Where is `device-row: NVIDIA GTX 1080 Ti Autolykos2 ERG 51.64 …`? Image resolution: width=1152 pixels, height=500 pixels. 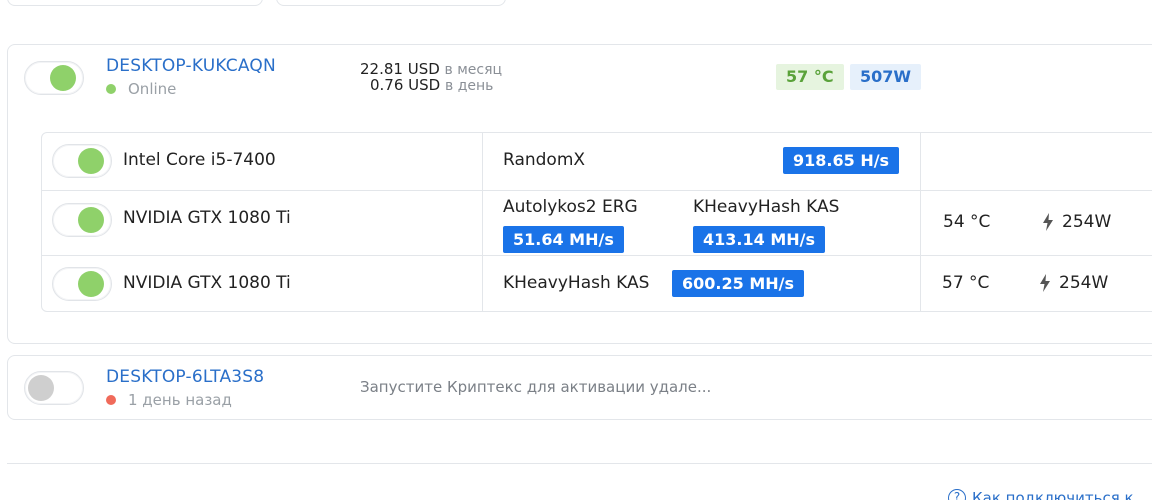 device-row: NVIDIA GTX 1080 Ti Autolykos2 ERG 51.64 … is located at coordinates (597, 222).